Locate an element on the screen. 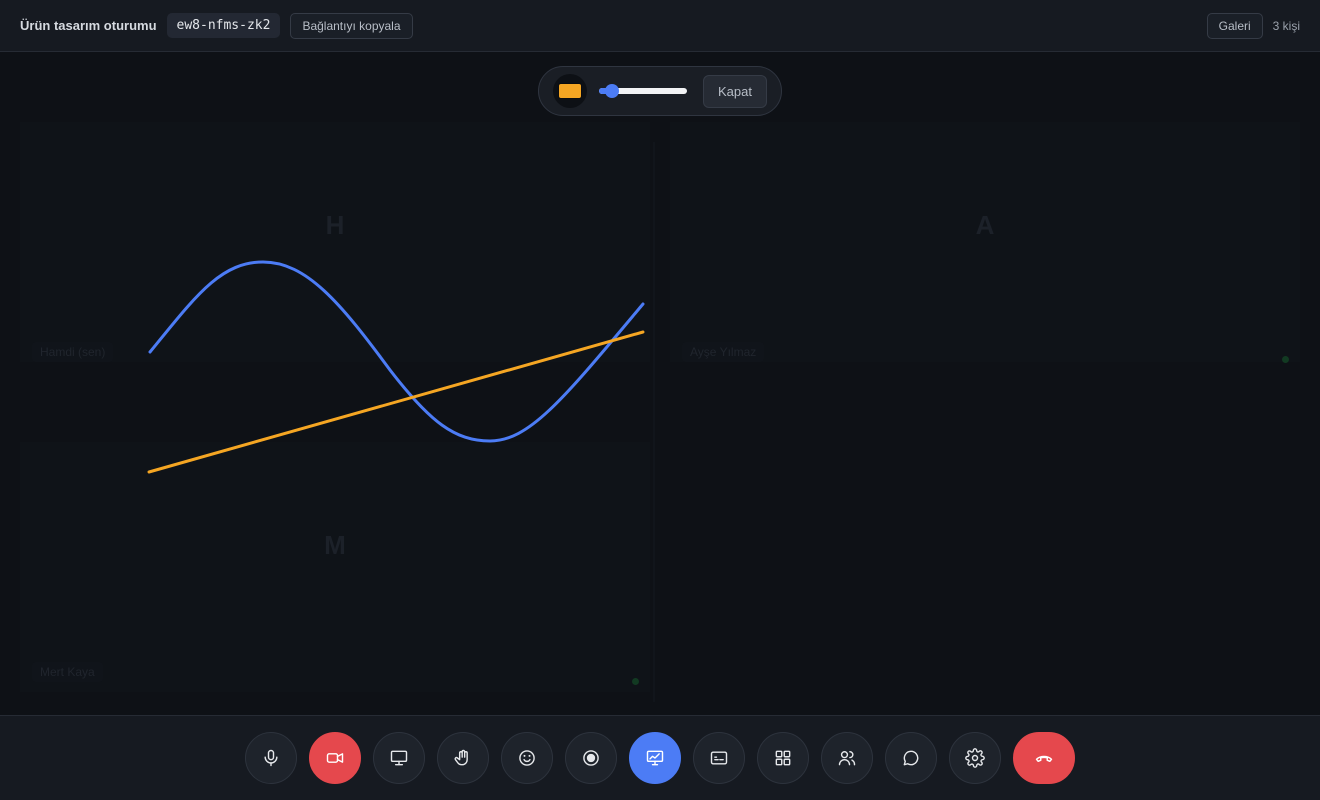 This screenshot has height=800, width=1320. camera-off-icon is located at coordinates (335, 758).